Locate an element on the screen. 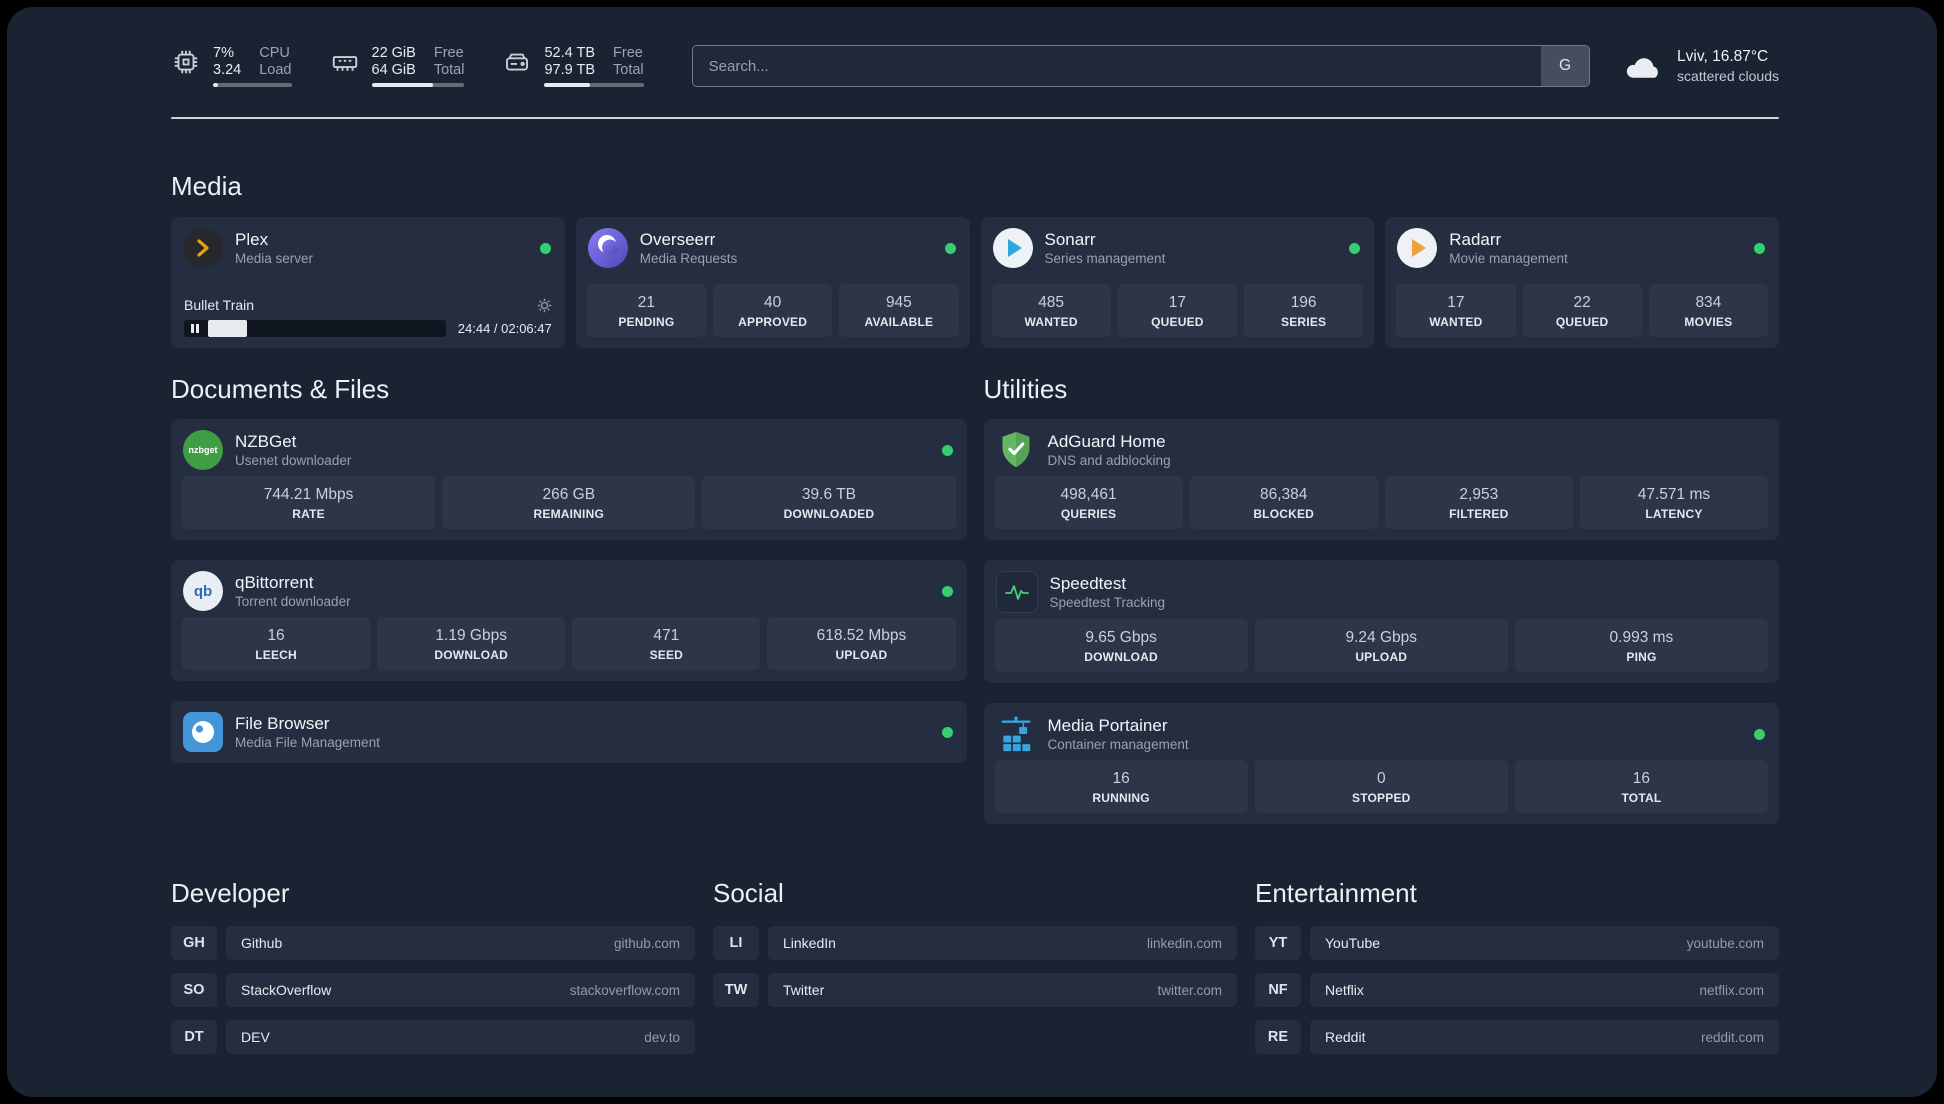 This screenshot has height=1104, width=1944. adguard-icon is located at coordinates (1016, 450).